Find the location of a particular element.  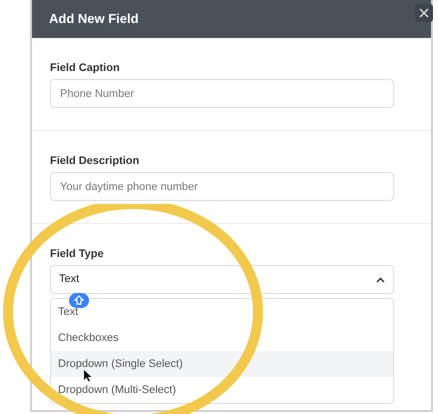

field-label: Field Description is located at coordinates (95, 161).